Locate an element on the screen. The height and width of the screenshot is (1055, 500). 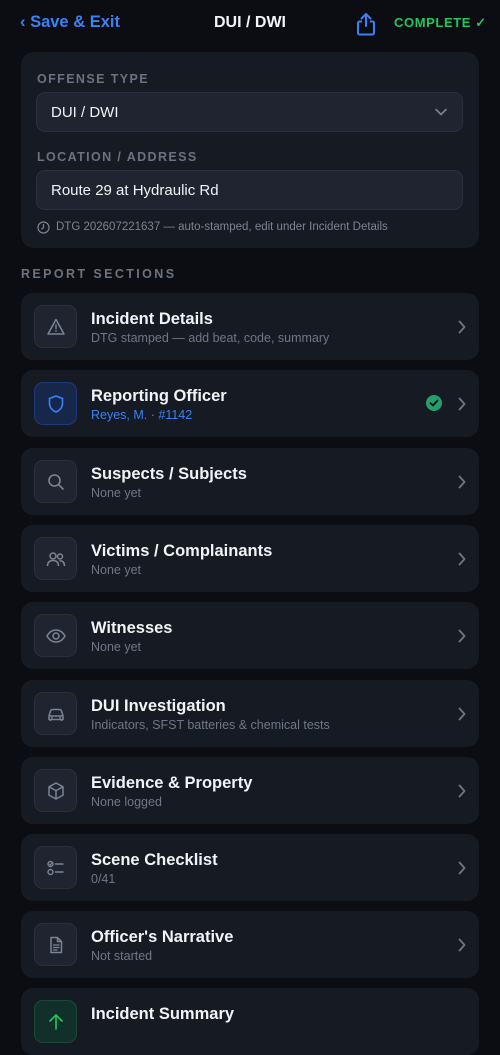
section-title: Officer's Narrative is located at coordinates (162, 937).